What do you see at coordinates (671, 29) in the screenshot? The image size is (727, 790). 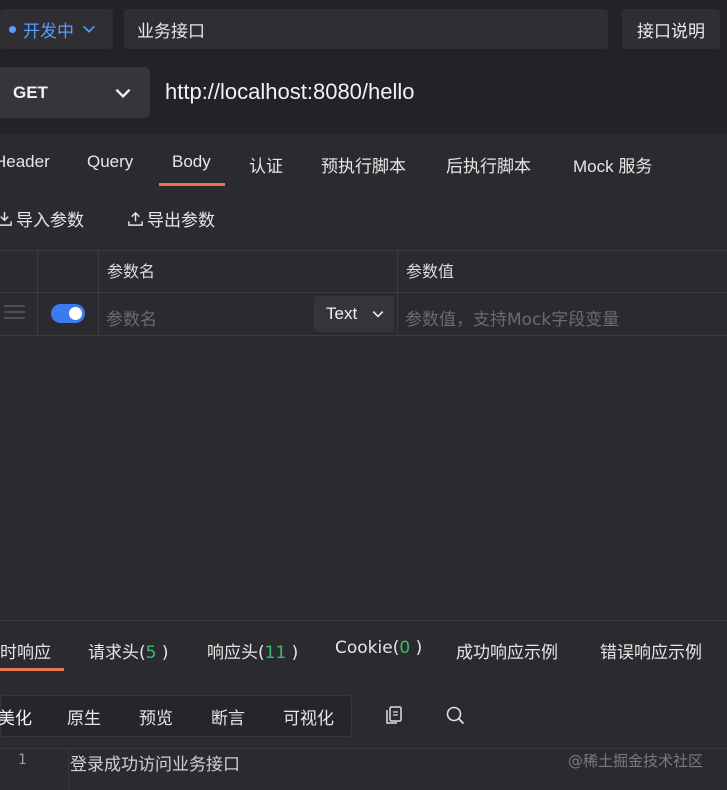 I see `api-doc-button: 接口说明` at bounding box center [671, 29].